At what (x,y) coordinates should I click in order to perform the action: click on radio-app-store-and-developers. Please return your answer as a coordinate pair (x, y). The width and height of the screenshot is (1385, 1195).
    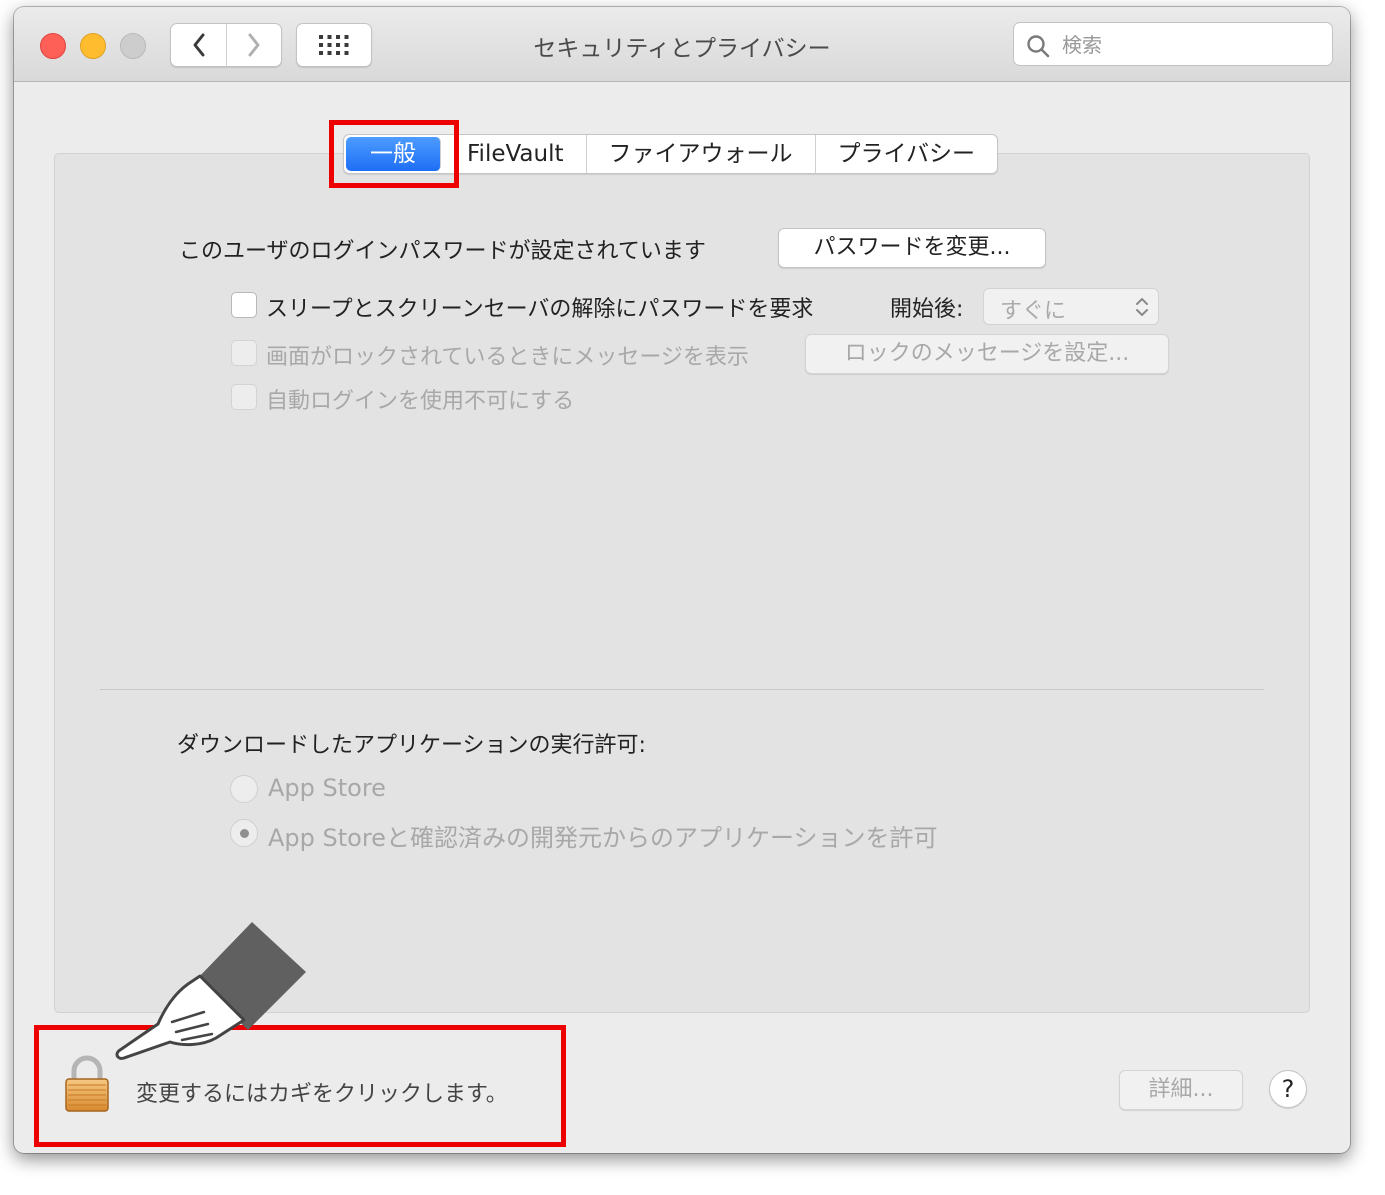
    Looking at the image, I should click on (244, 833).